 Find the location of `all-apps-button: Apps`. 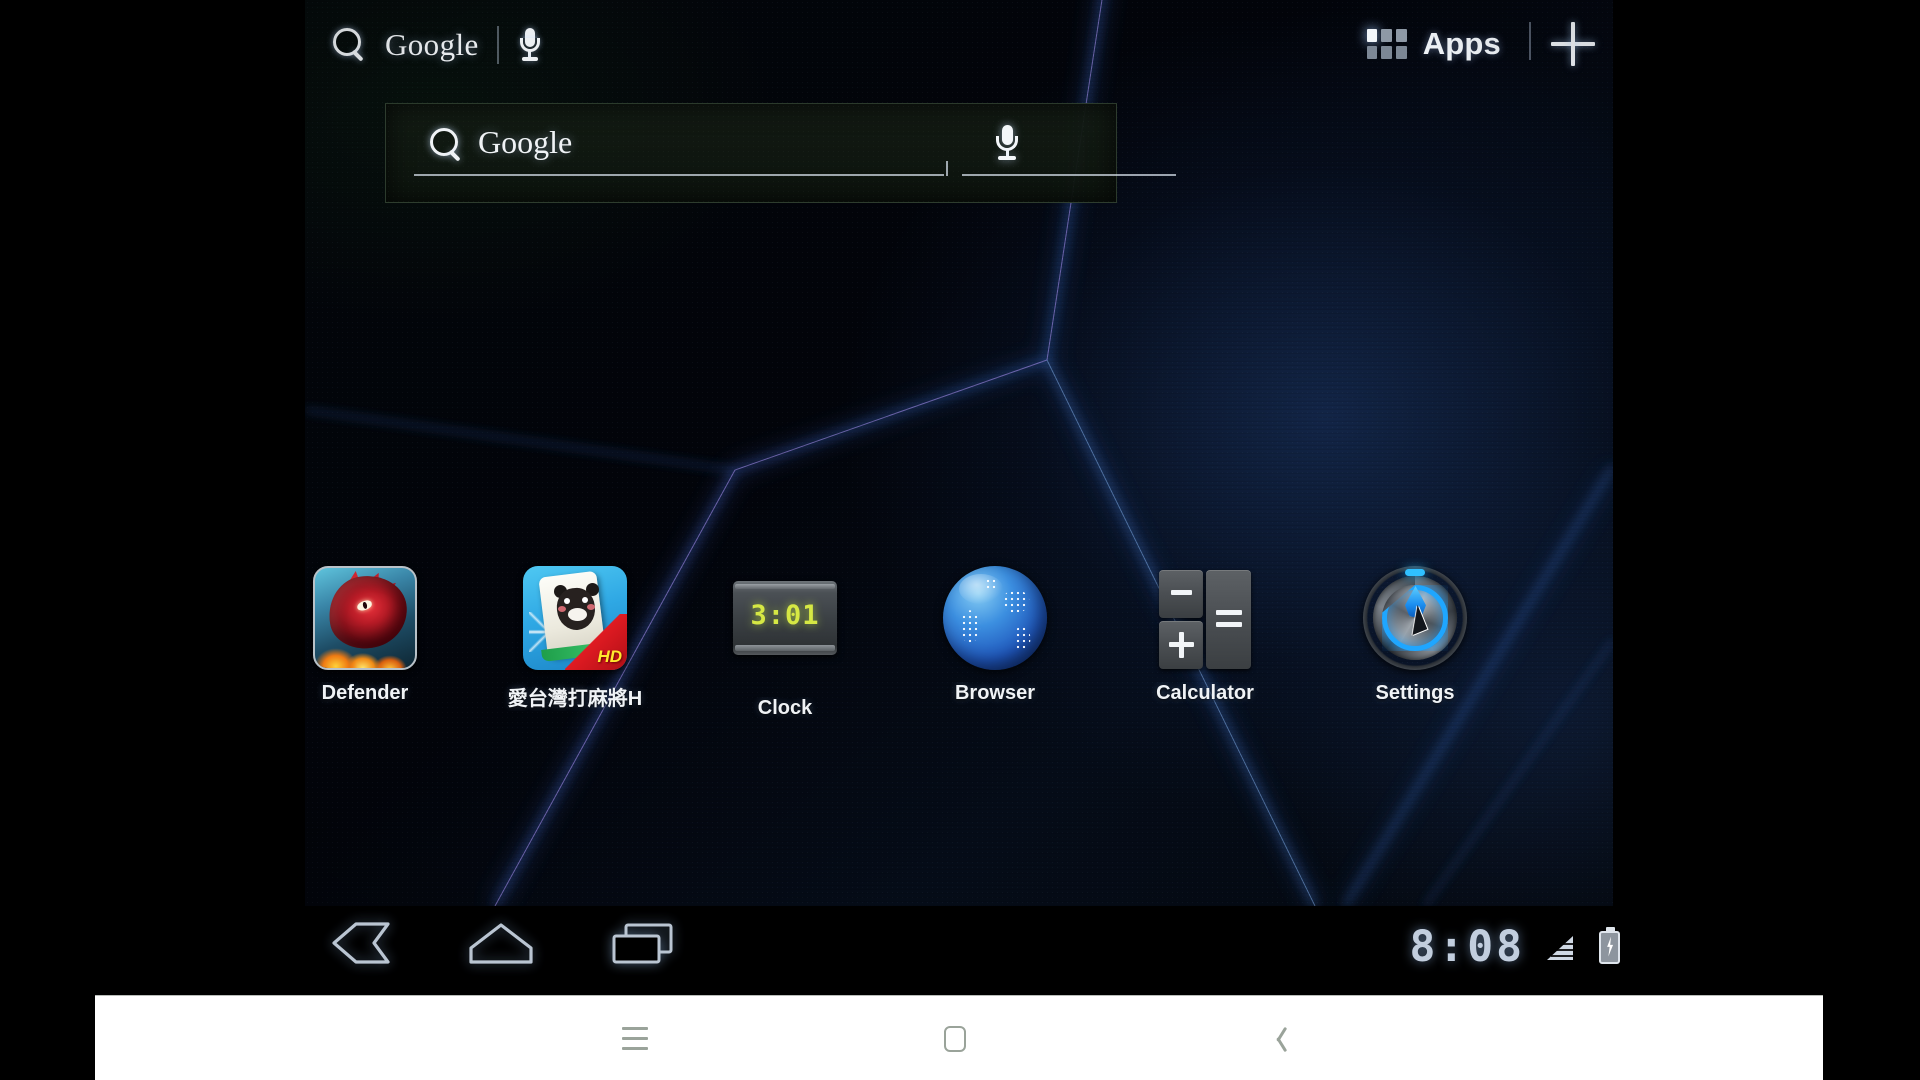

all-apps-button: Apps is located at coordinates (1434, 44).